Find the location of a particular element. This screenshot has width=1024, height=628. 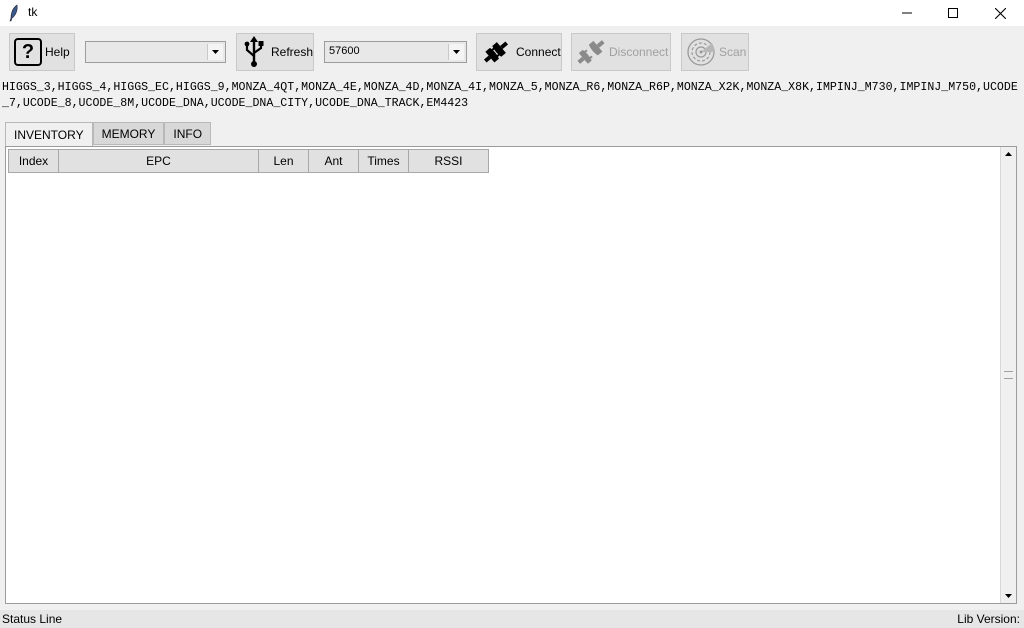

title-bar: tk is located at coordinates (512, 13).